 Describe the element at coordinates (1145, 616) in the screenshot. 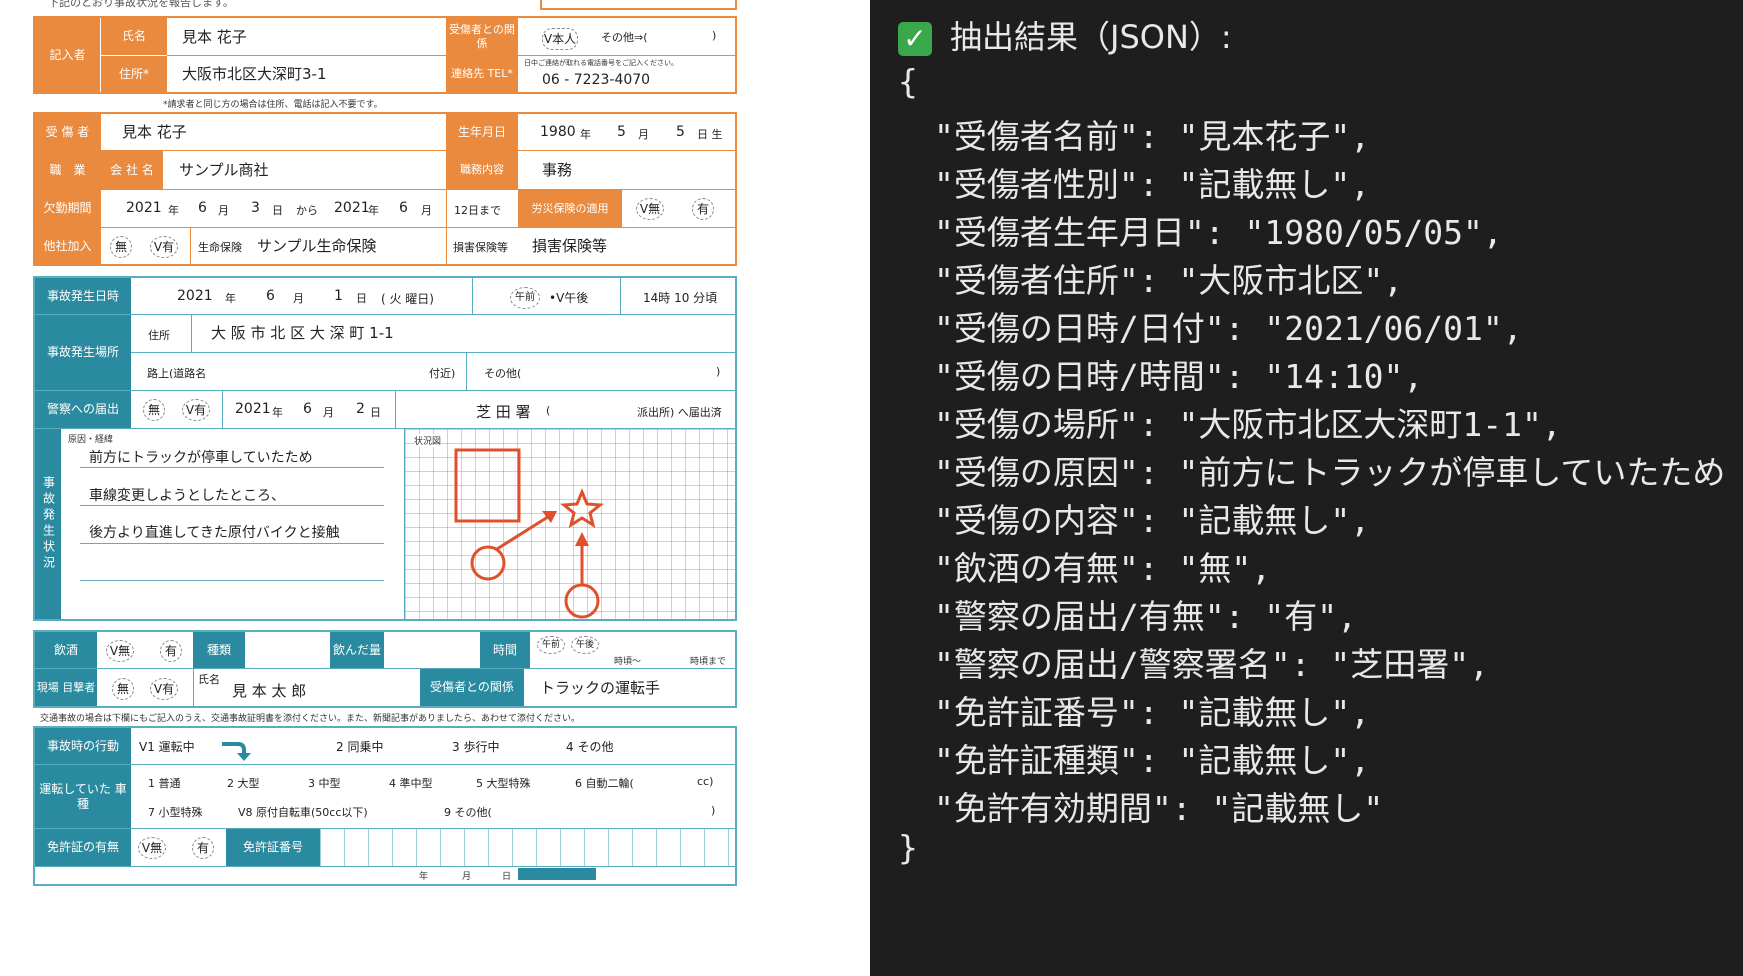

I see `json-line: "警察の届出/有無": "有",` at that location.